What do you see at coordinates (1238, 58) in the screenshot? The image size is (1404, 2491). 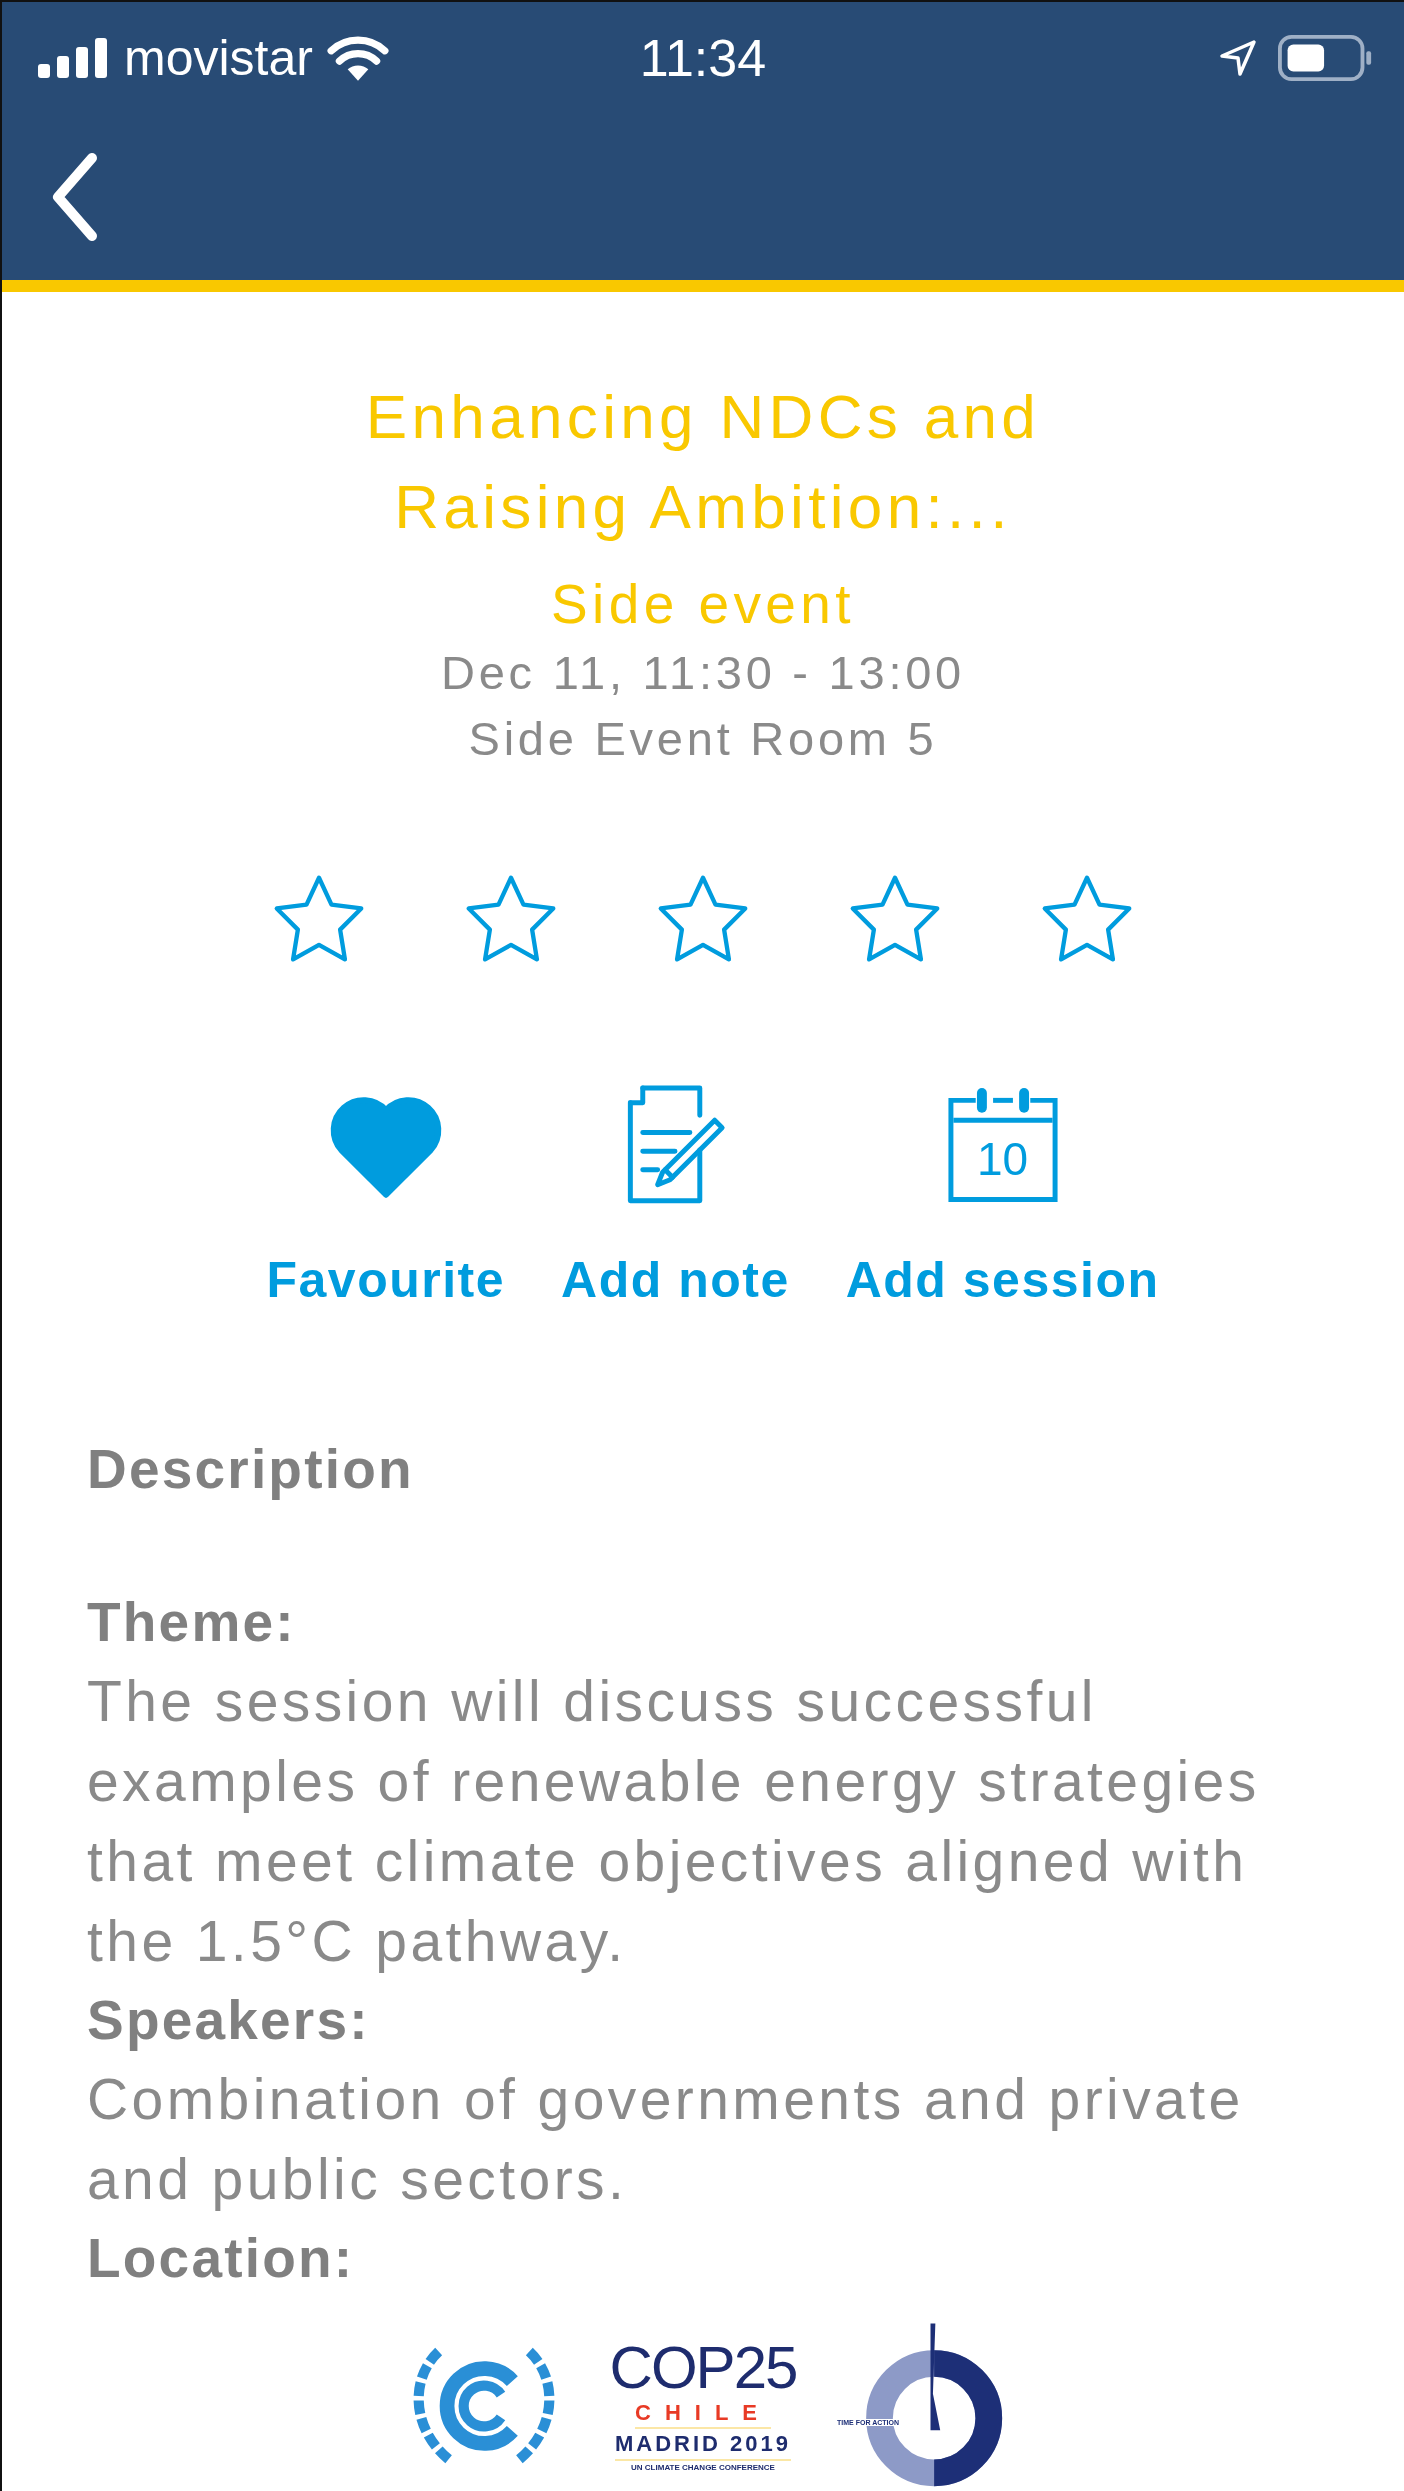 I see `location-arrow-icon` at bounding box center [1238, 58].